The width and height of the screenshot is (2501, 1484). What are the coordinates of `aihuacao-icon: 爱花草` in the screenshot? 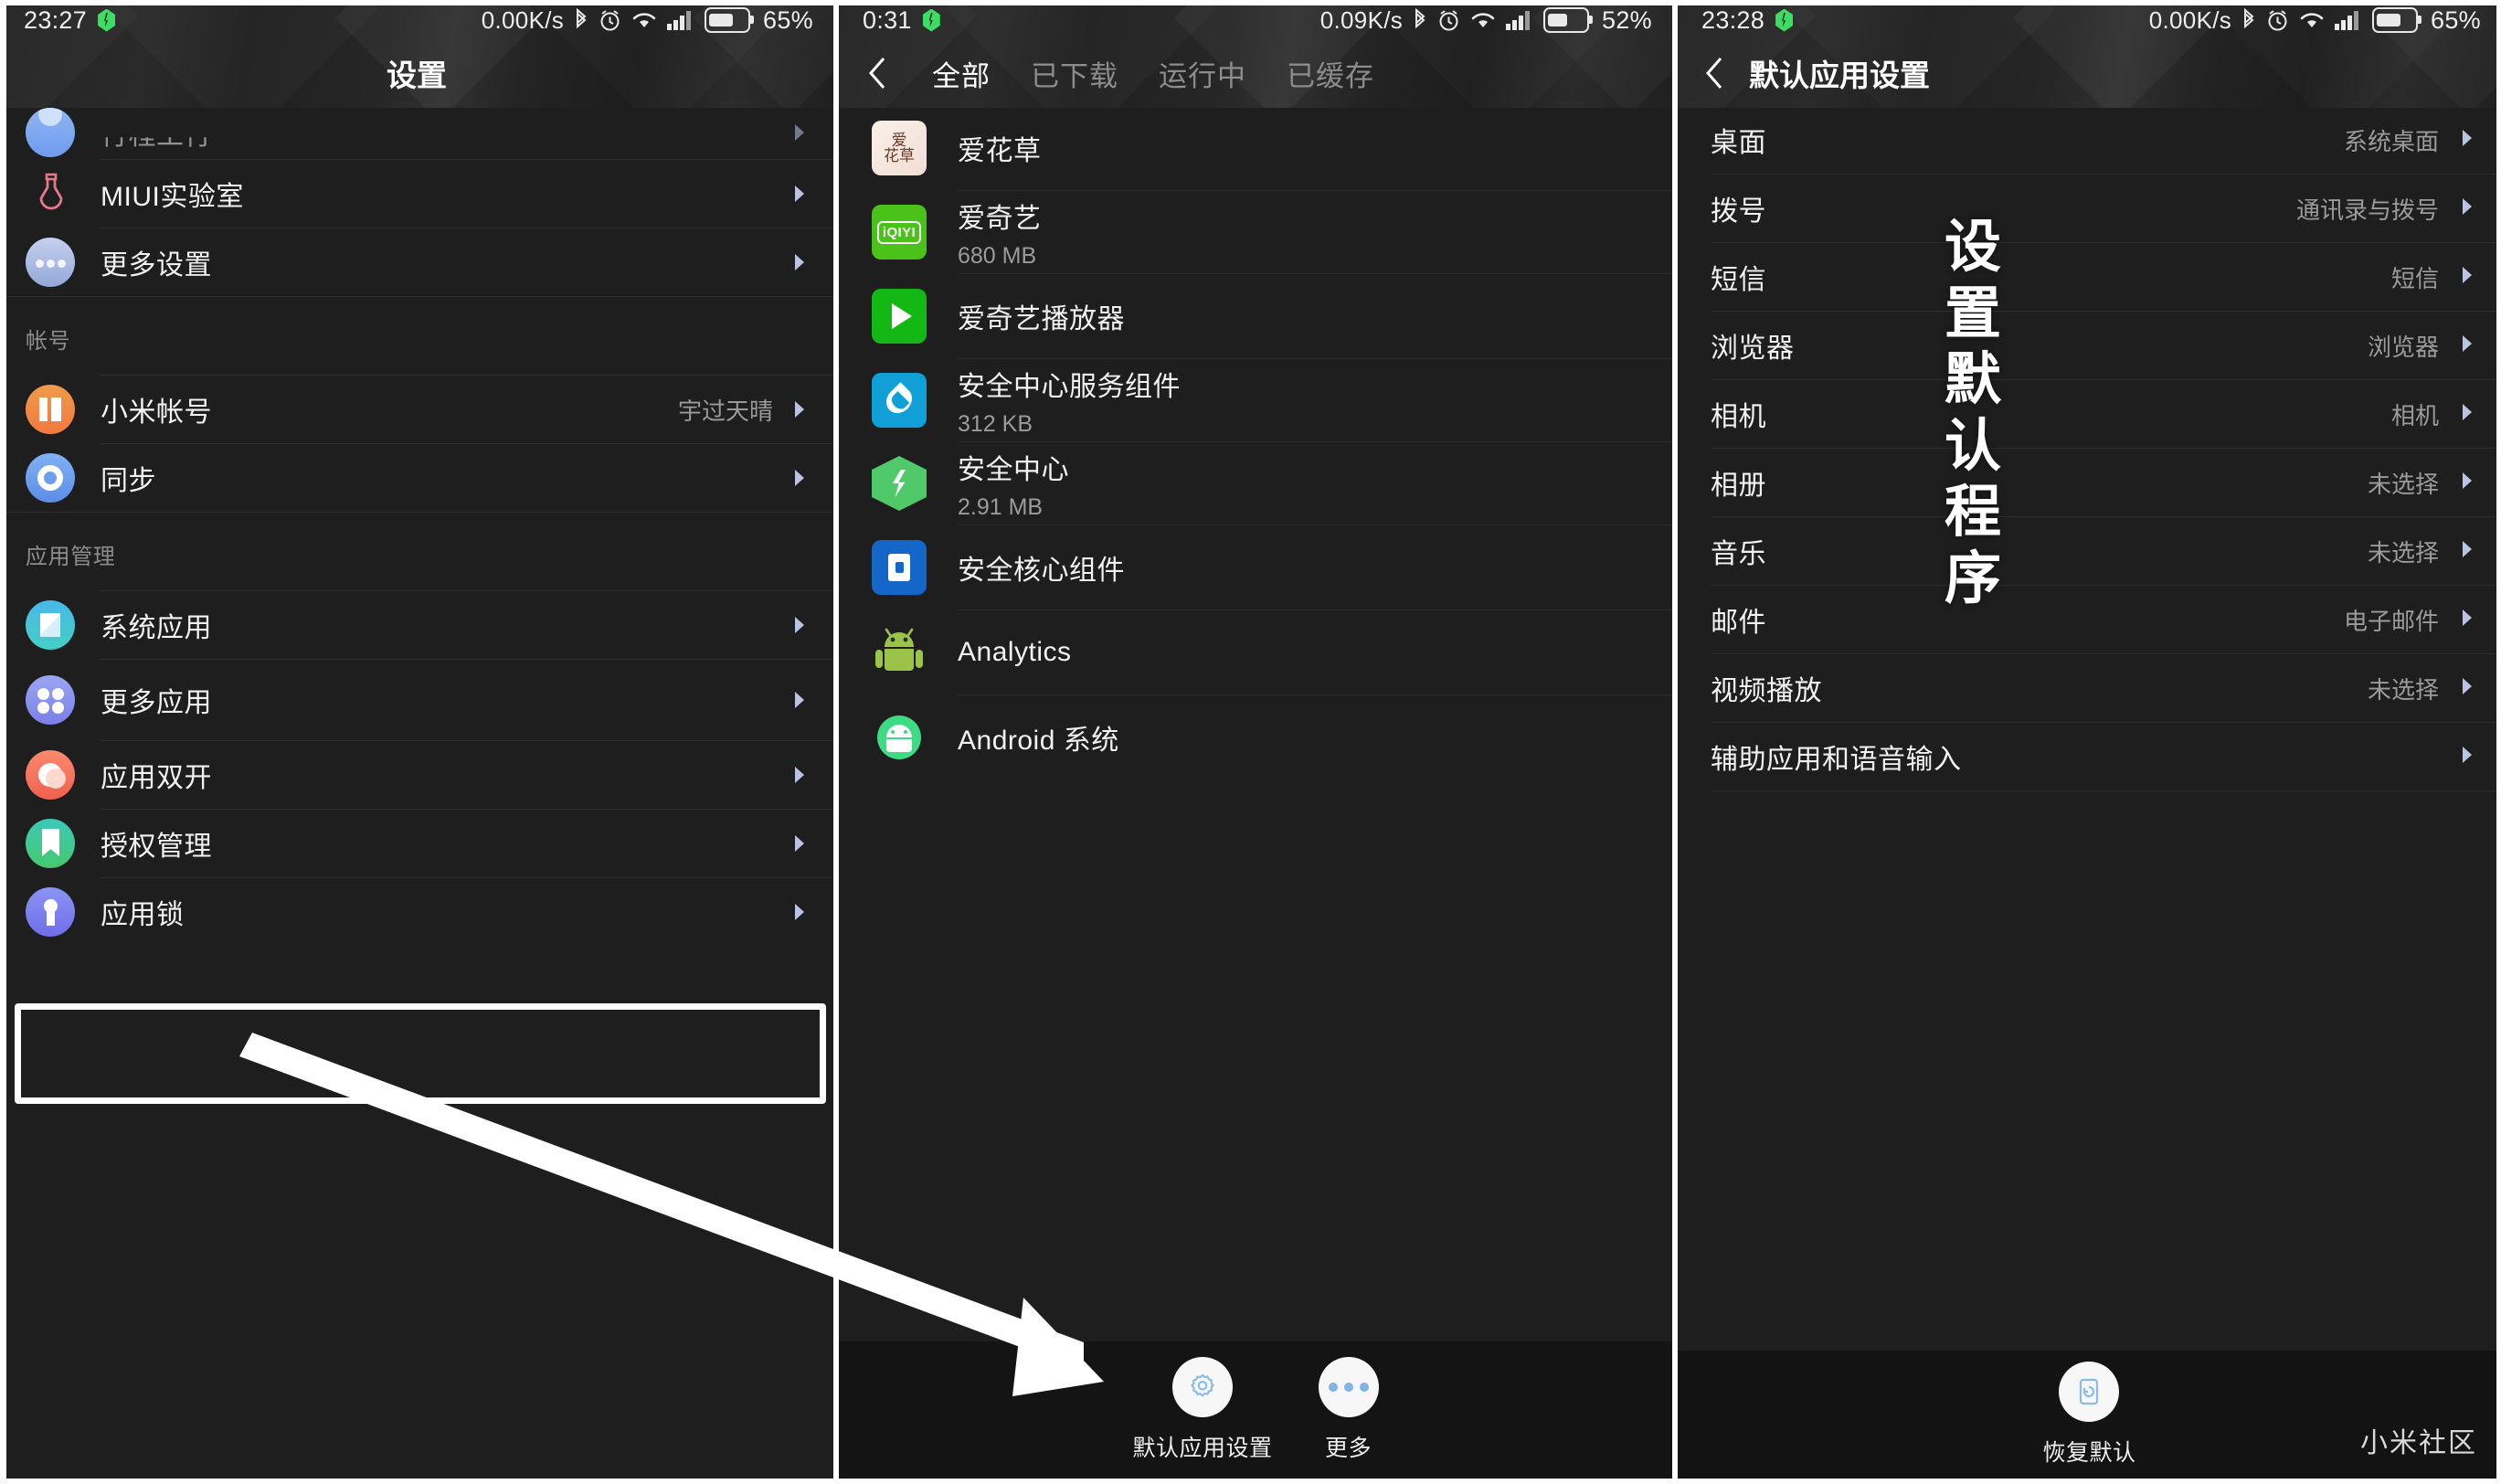 It's located at (899, 148).